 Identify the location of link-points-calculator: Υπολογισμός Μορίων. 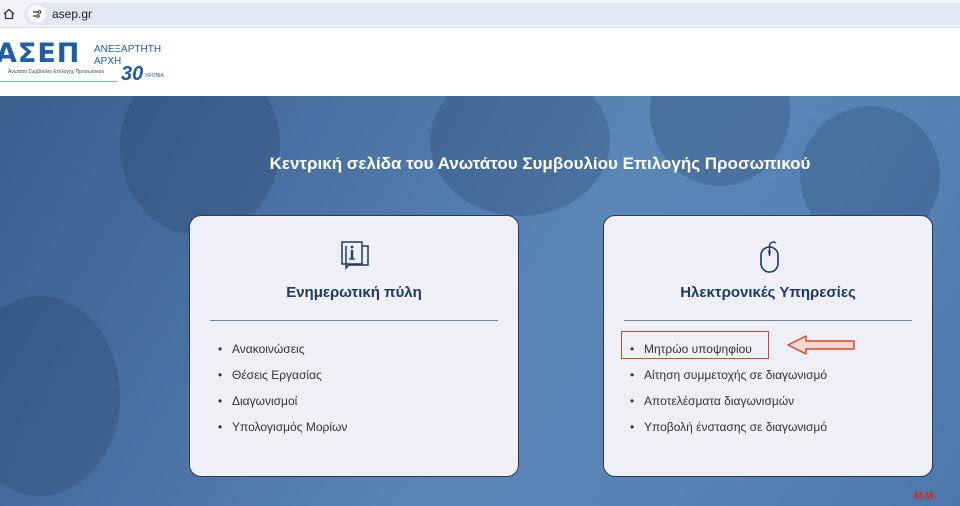
(282, 432).